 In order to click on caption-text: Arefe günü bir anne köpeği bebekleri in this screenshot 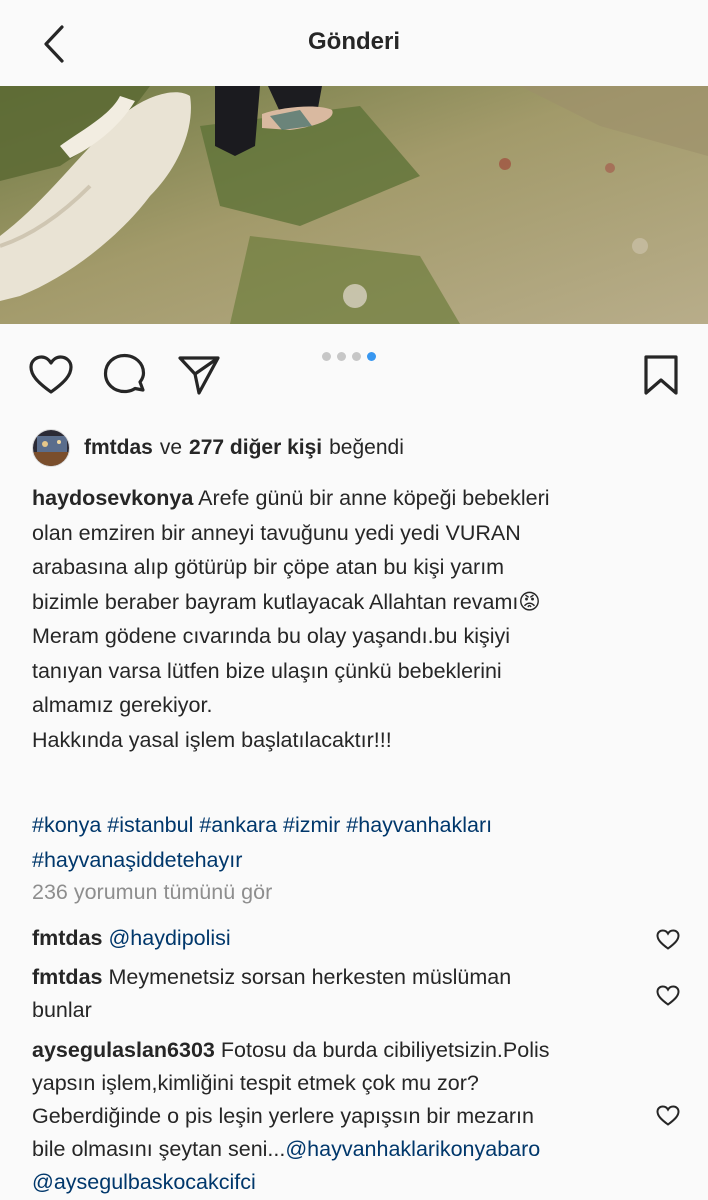, I will do `click(374, 498)`.